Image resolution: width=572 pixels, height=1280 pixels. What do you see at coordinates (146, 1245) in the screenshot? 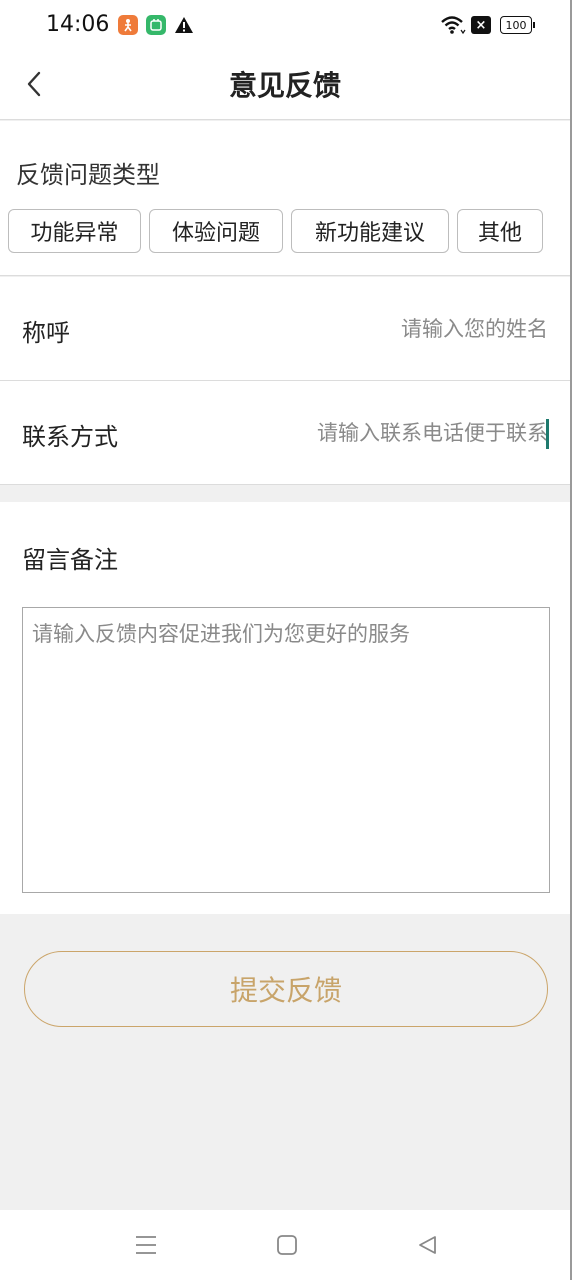
I see `menu-icon` at bounding box center [146, 1245].